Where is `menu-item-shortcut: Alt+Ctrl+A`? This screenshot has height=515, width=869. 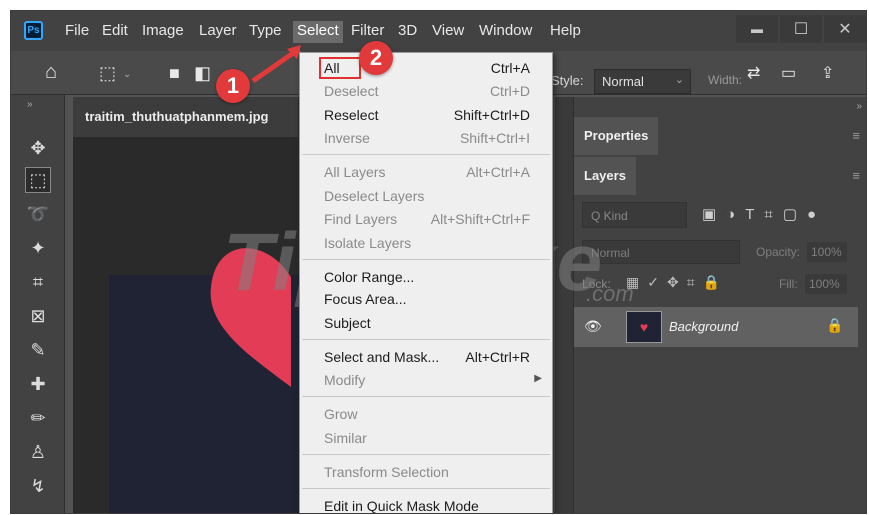 menu-item-shortcut: Alt+Ctrl+A is located at coordinates (498, 172).